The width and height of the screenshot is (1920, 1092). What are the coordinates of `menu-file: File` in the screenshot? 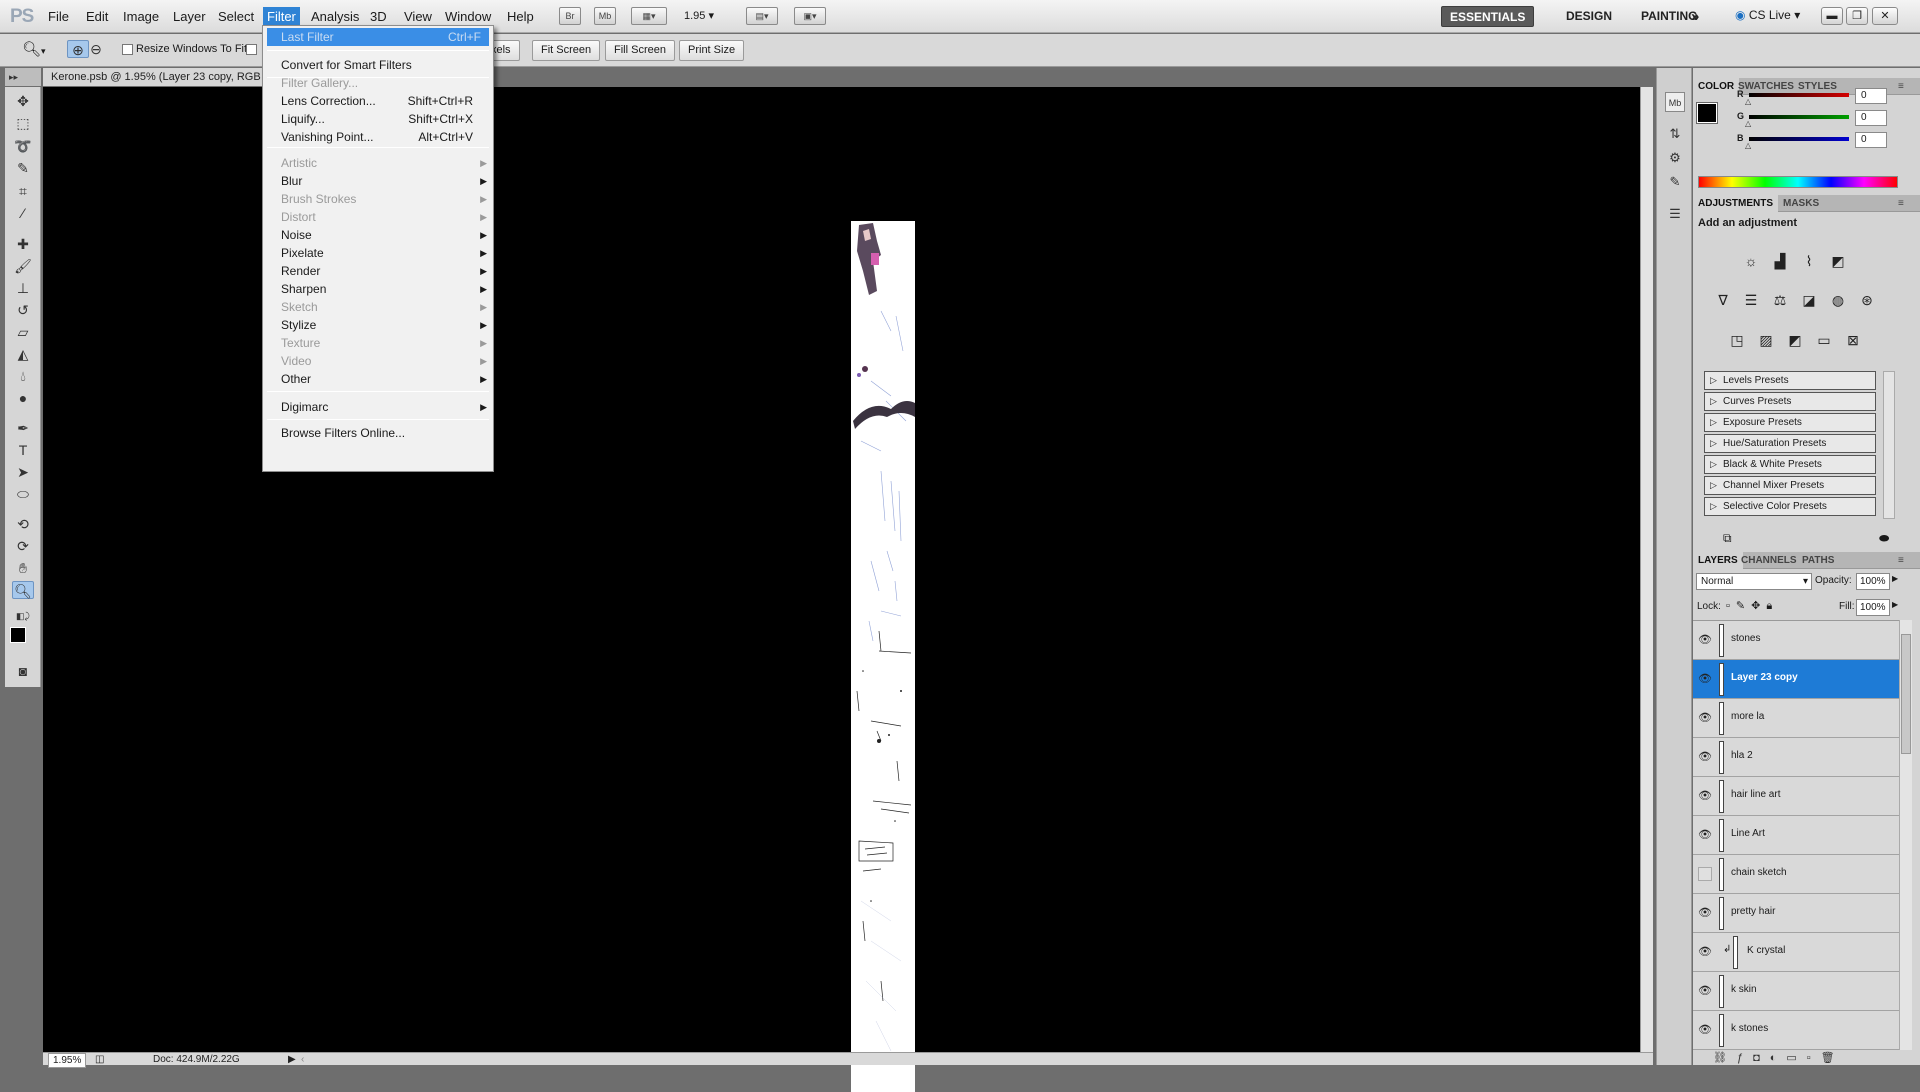 It's located at (58, 17).